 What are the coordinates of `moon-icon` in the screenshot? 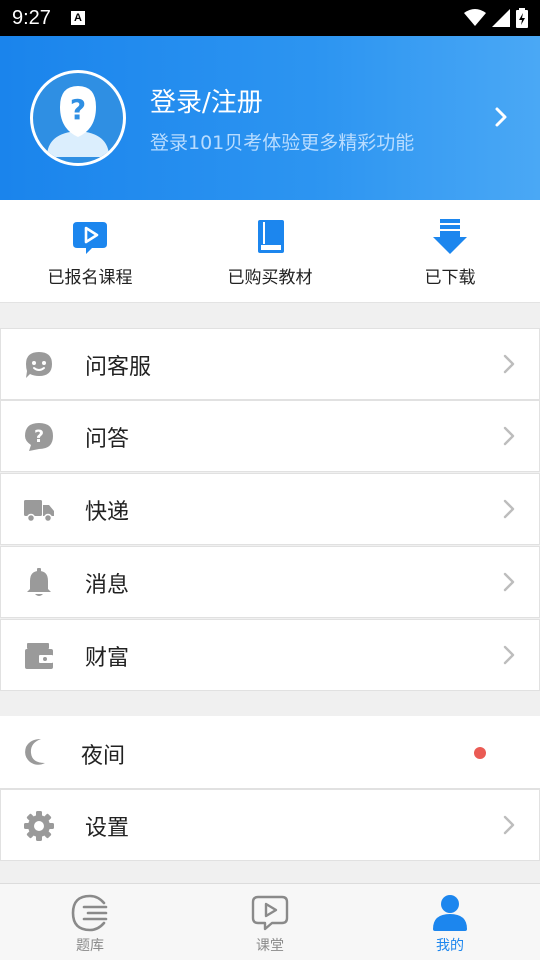 It's located at (35, 752).